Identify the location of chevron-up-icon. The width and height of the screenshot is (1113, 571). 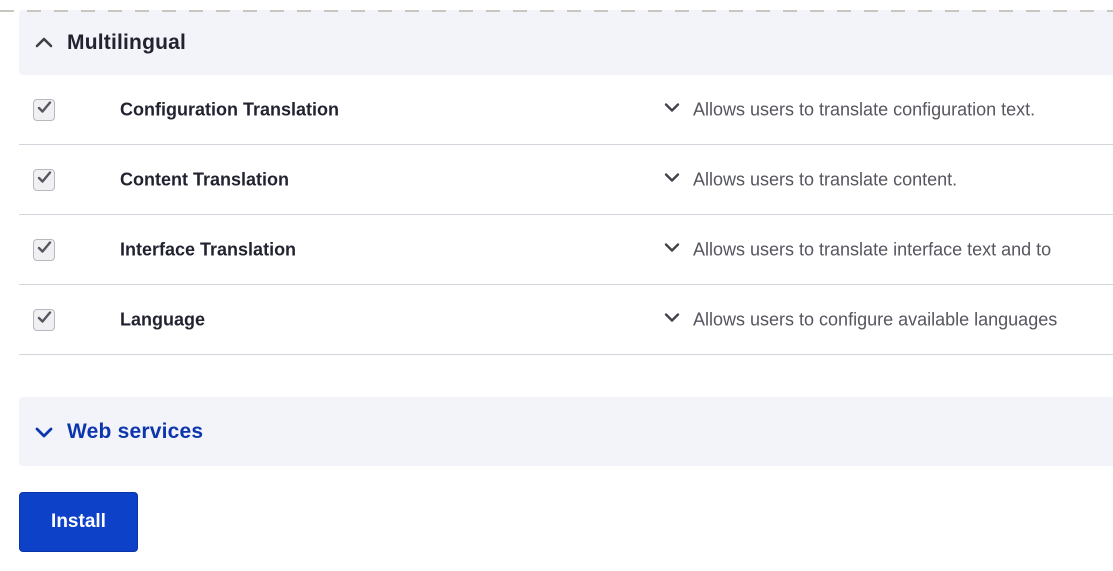
(44, 43).